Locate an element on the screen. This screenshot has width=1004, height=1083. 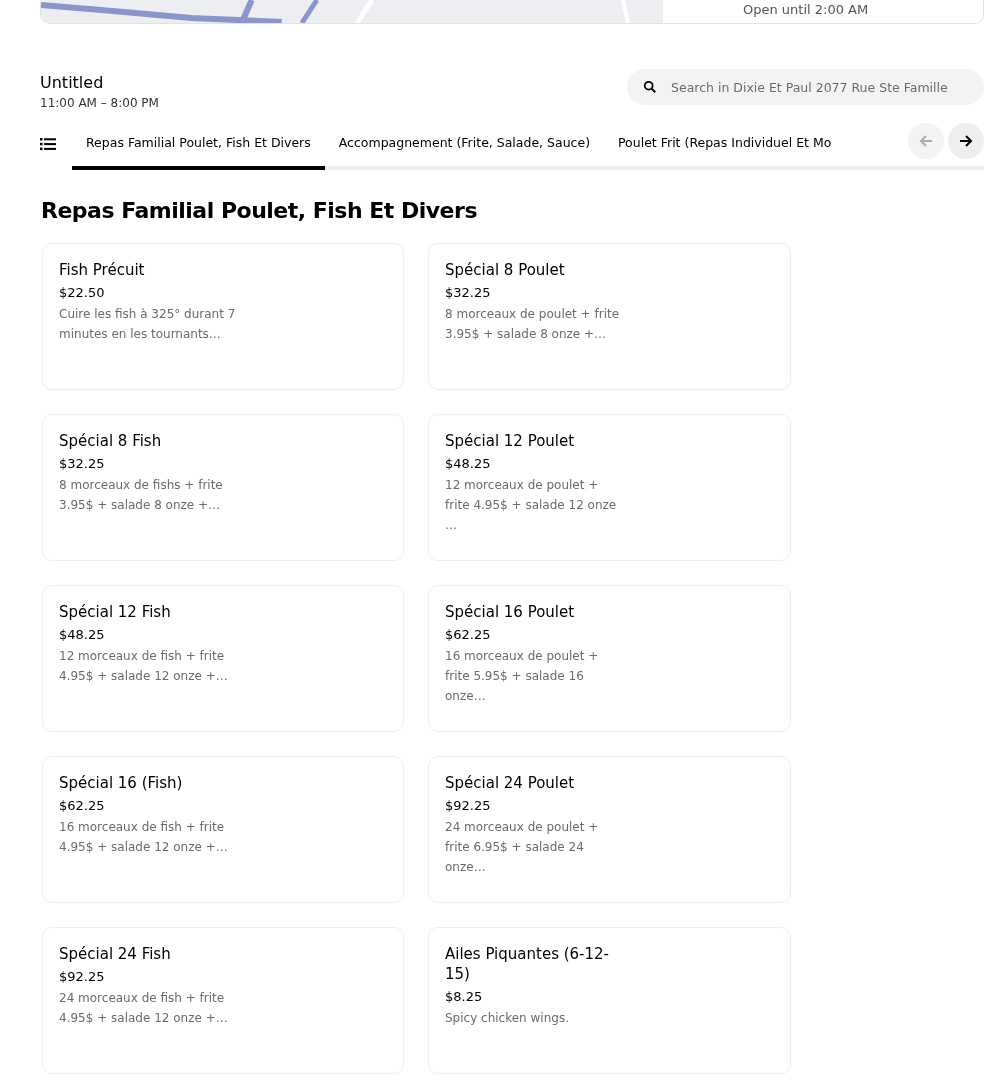
section-title: Repas Familial Poulet, Fish Et Divers is located at coordinates (259, 210).